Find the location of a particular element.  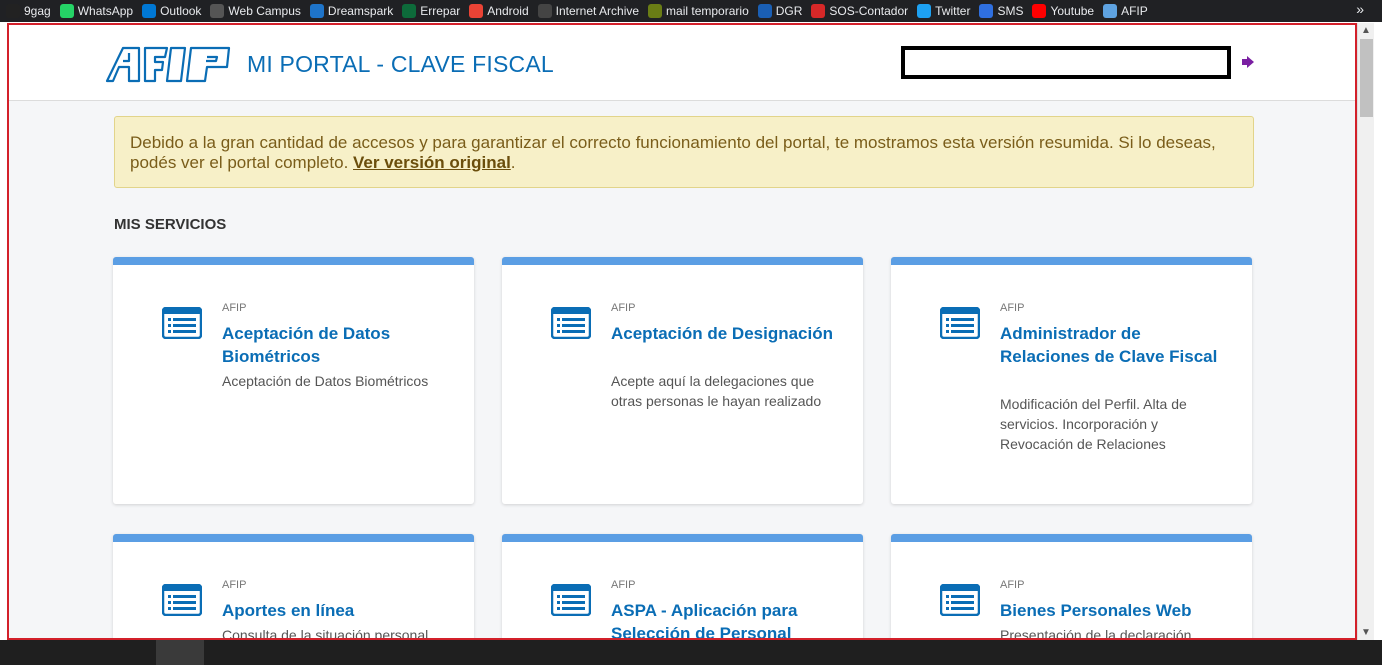

bookmark-internet-archive: Internet Archive is located at coordinates (588, 11).